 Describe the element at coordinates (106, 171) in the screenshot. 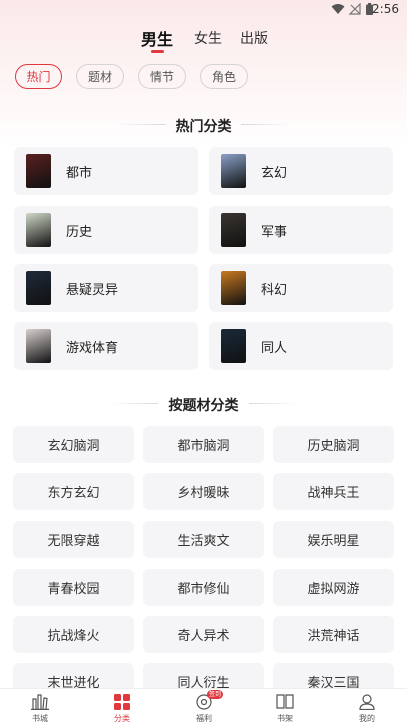

I see `category-card: 都市` at that location.